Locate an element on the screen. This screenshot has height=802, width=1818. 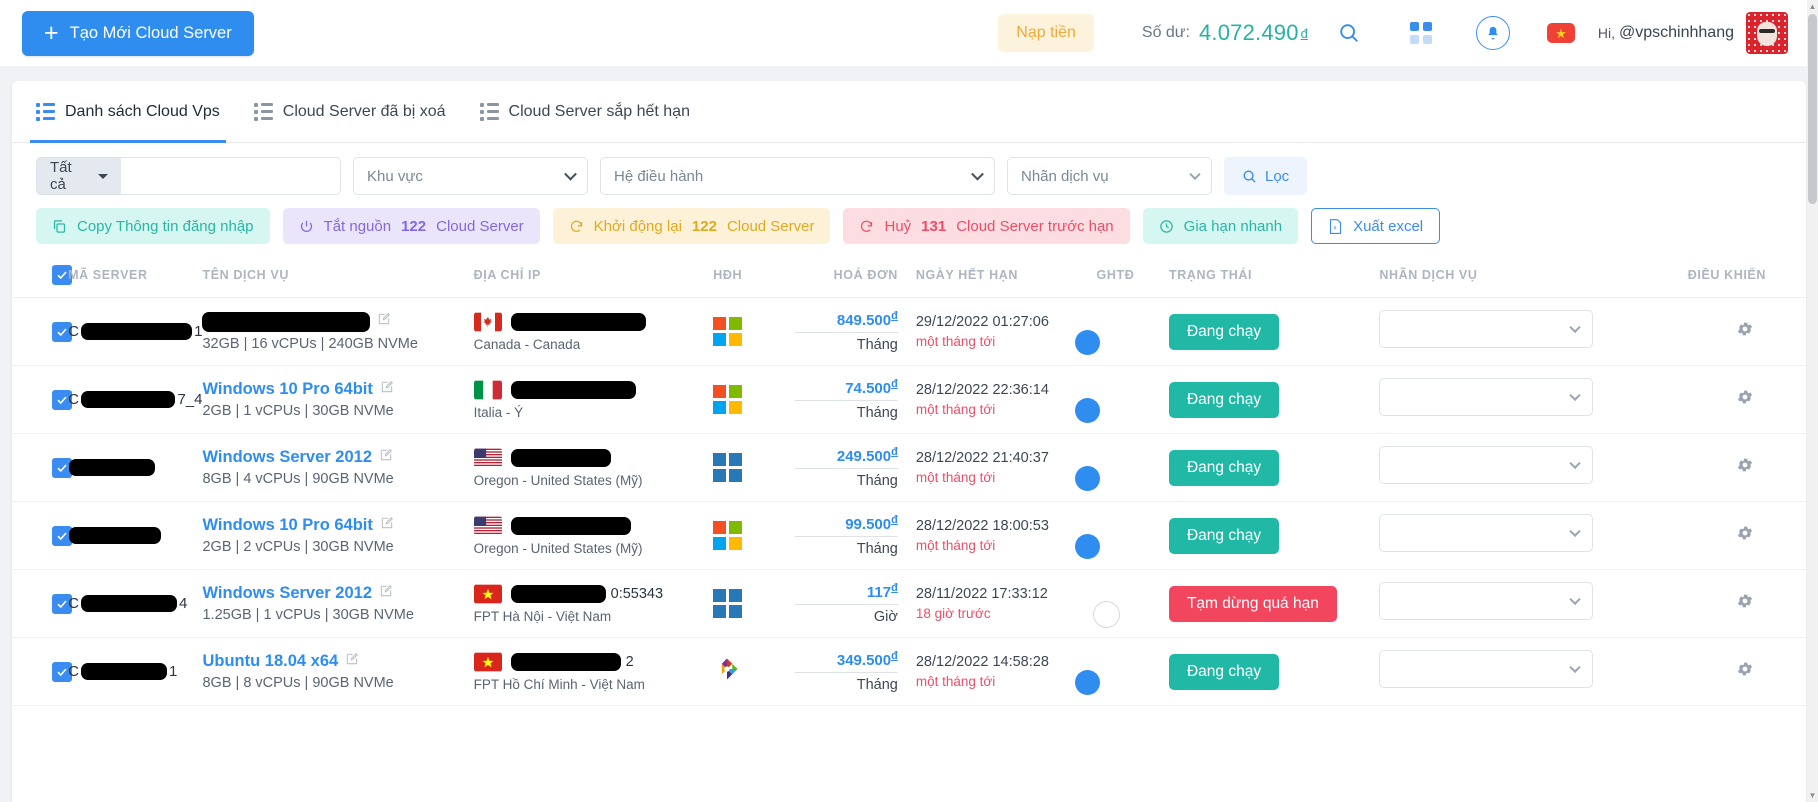
invoice-cell: 74.500đ Tháng is located at coordinates (846, 399).